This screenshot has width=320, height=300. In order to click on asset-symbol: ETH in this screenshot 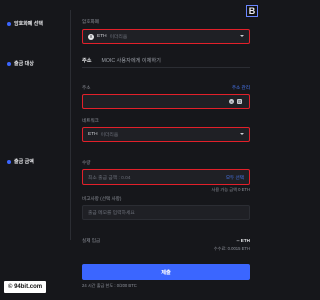, I will do `click(102, 36)`.